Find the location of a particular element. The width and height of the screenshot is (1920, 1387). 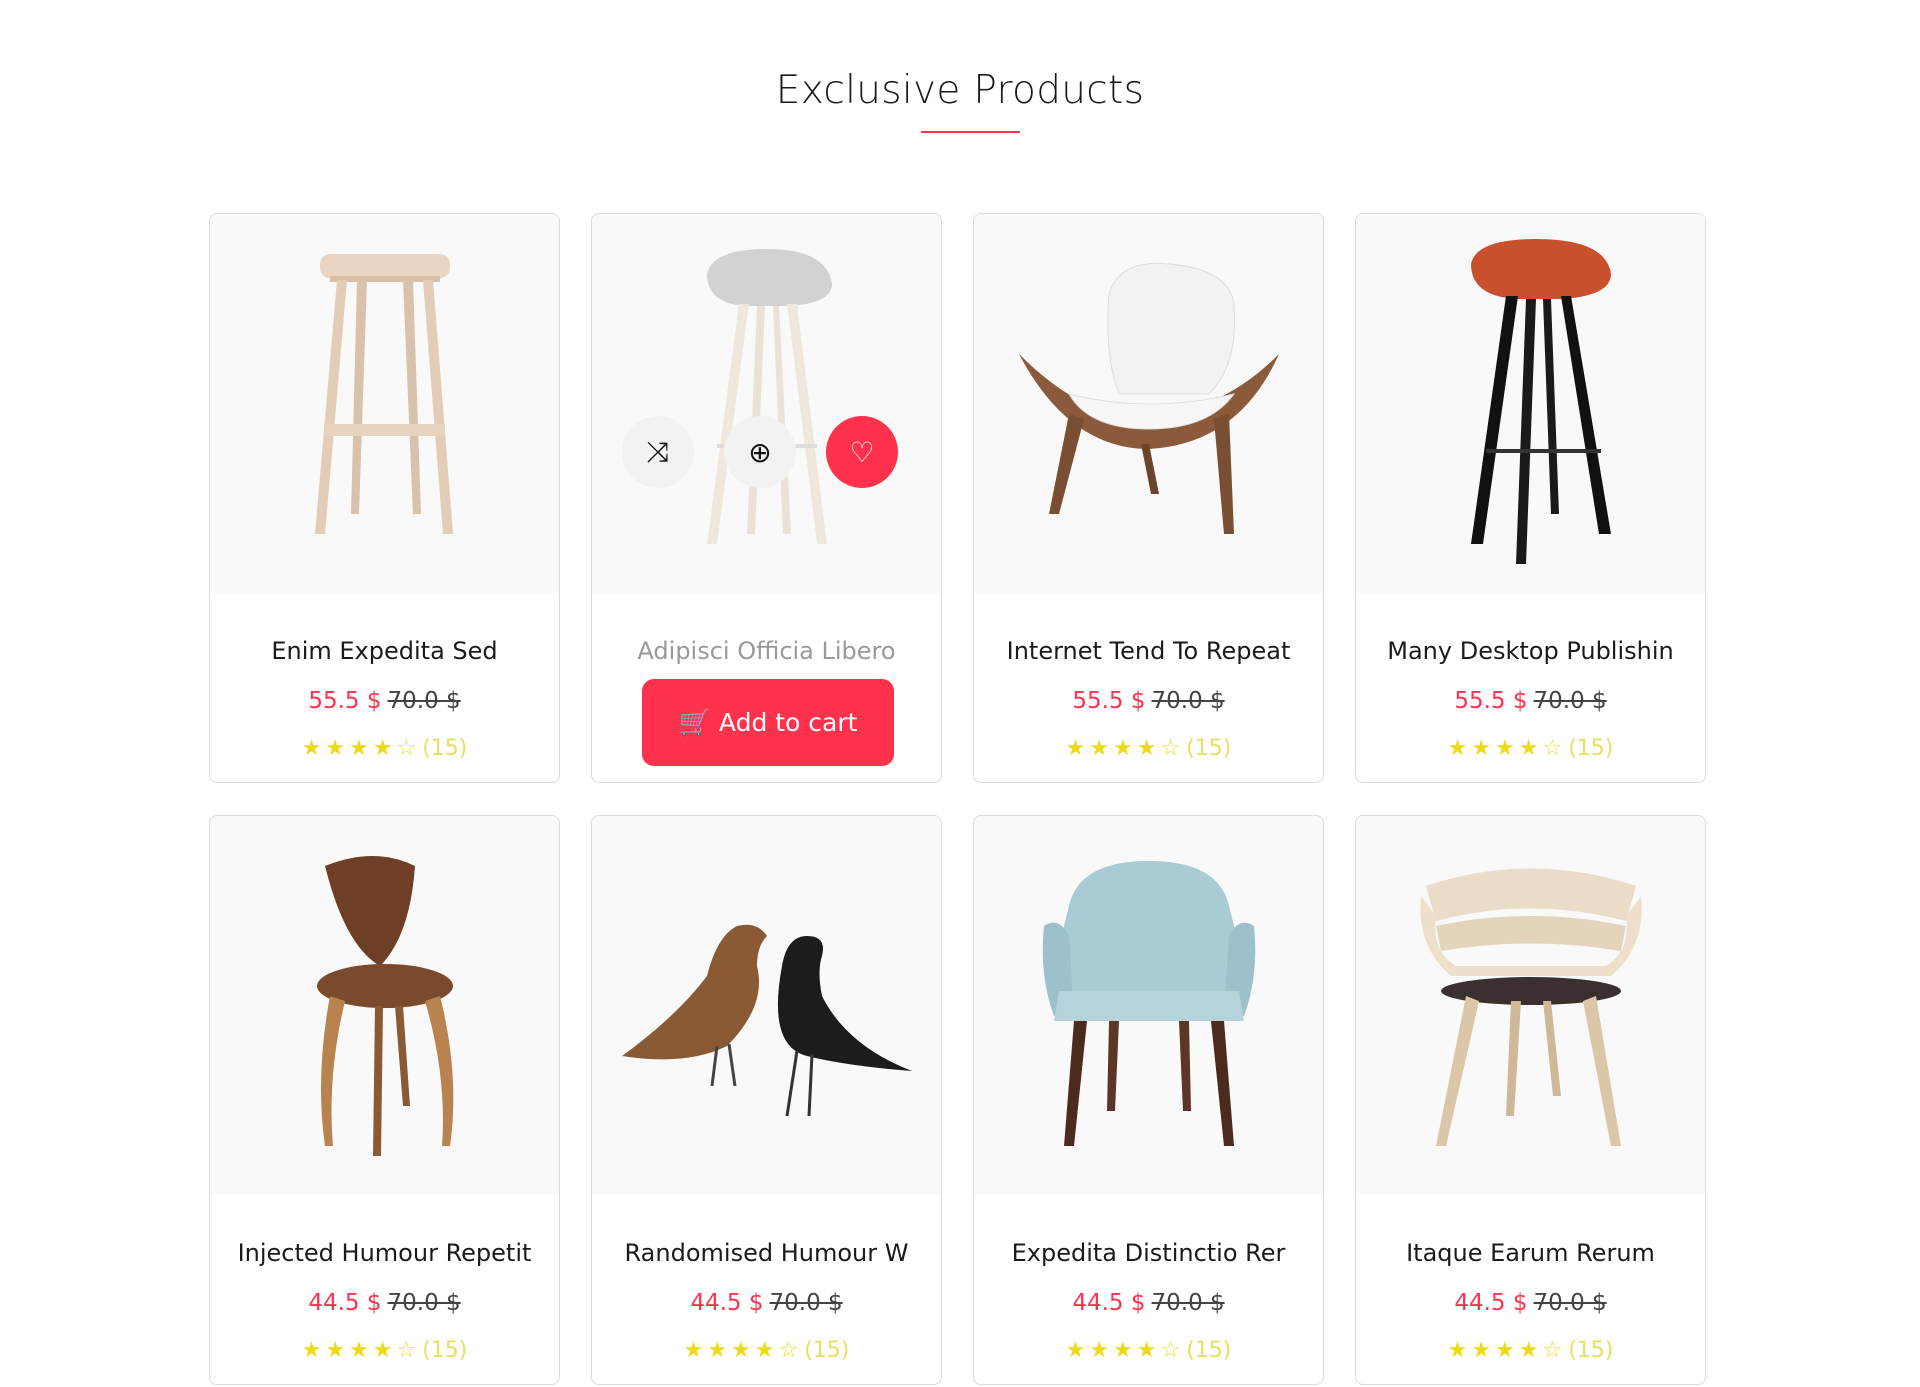

product-name: Injected Humour Repetit is located at coordinates (384, 1253).